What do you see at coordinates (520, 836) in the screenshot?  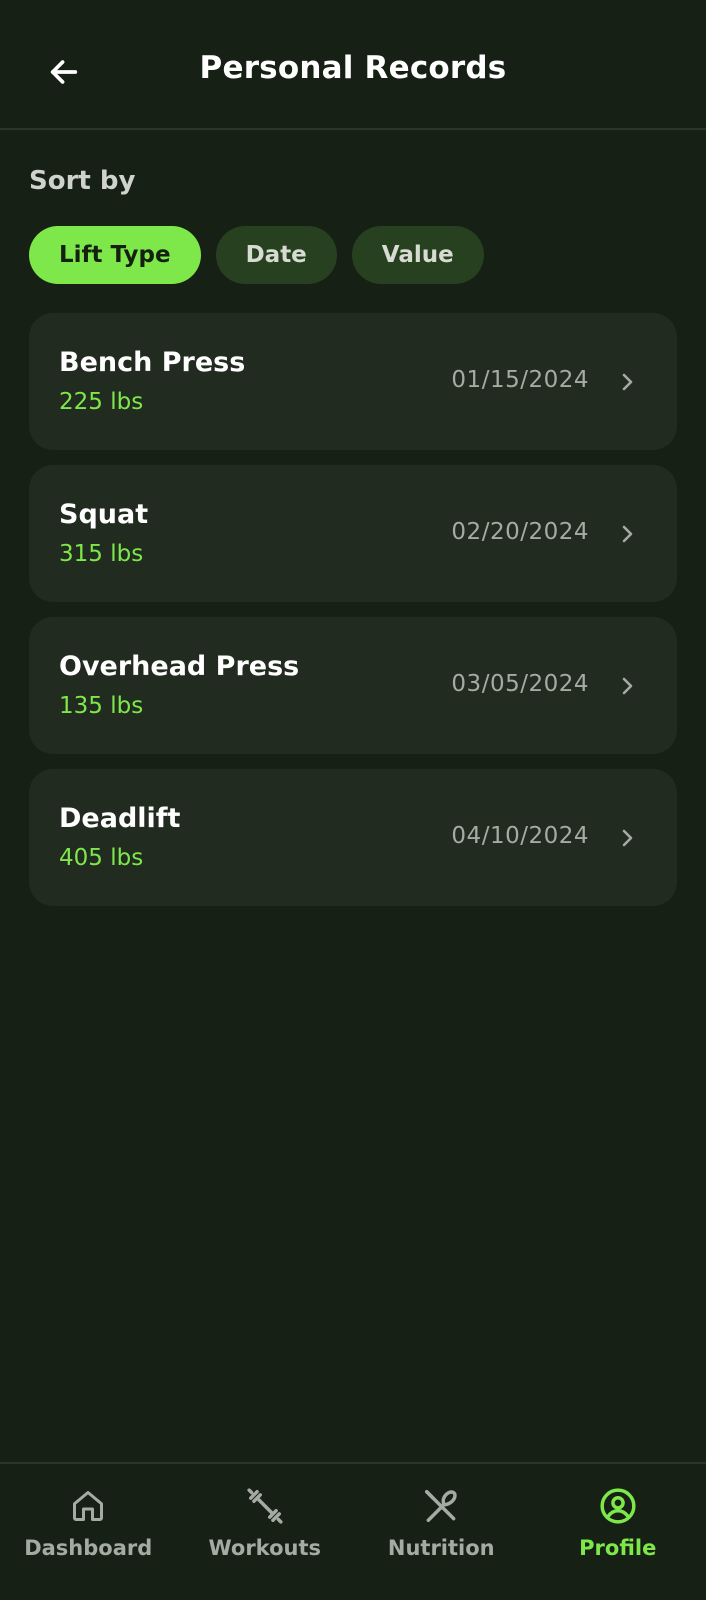 I see `record-date: 04/10/2024` at bounding box center [520, 836].